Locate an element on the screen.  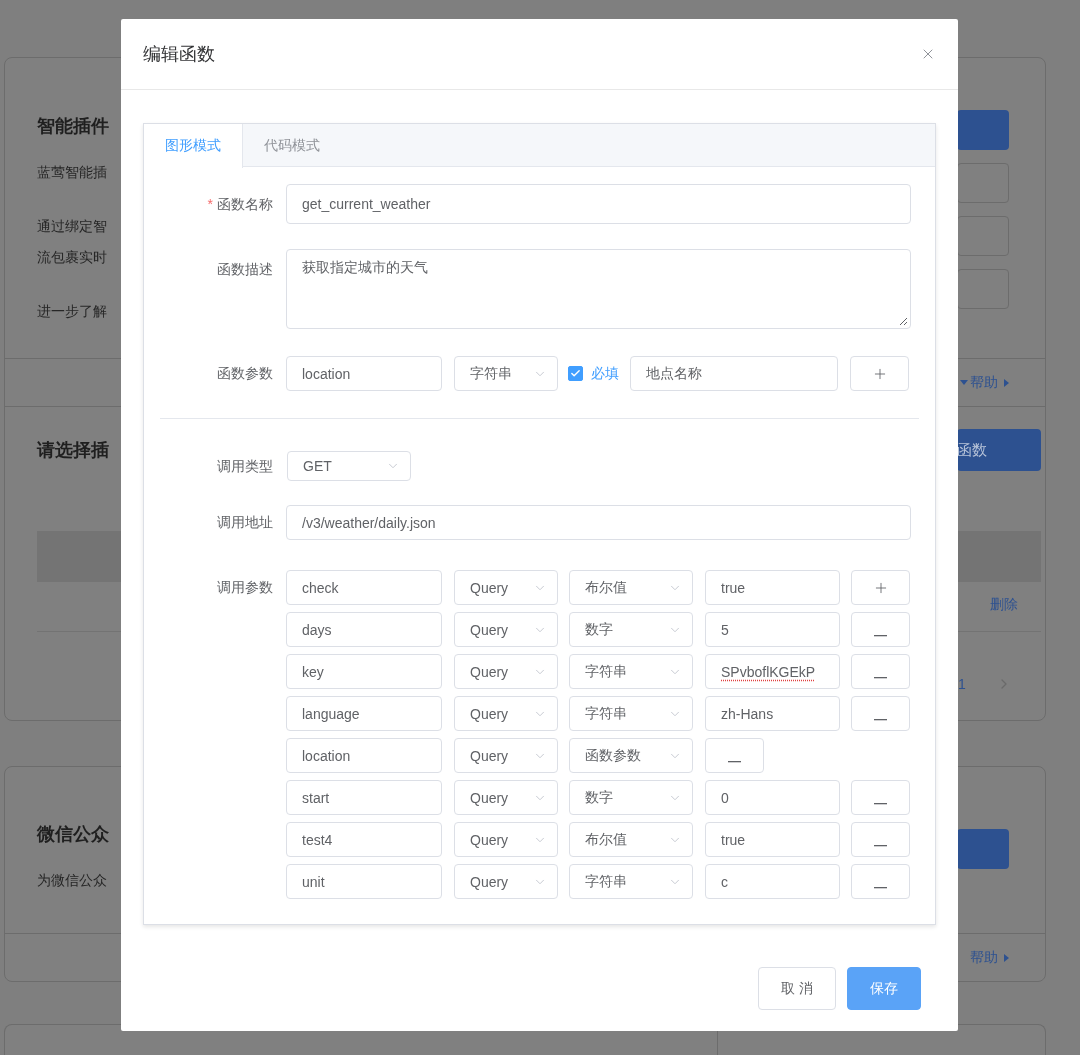
input-field: key is located at coordinates (364, 671).